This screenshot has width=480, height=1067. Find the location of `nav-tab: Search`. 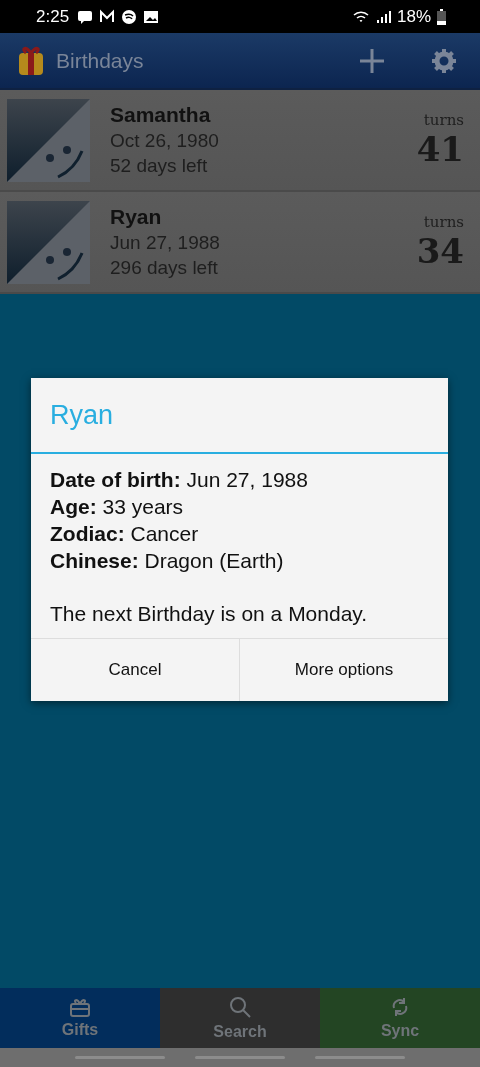

nav-tab: Search is located at coordinates (240, 1018).